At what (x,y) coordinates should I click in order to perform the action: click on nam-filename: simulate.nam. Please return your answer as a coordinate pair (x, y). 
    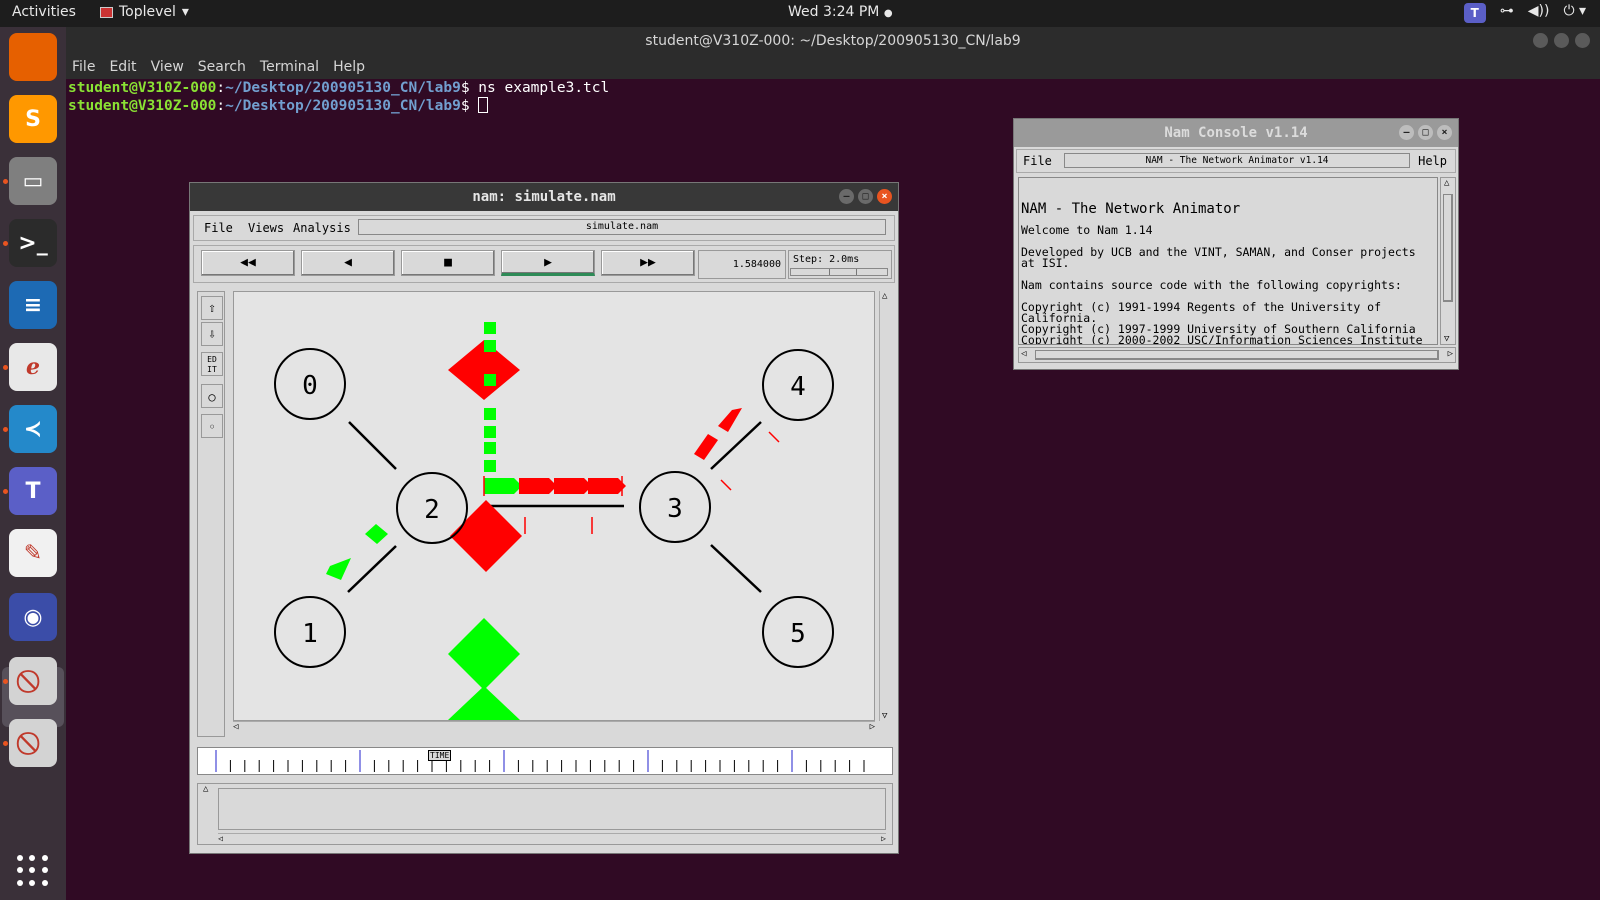
    Looking at the image, I should click on (622, 227).